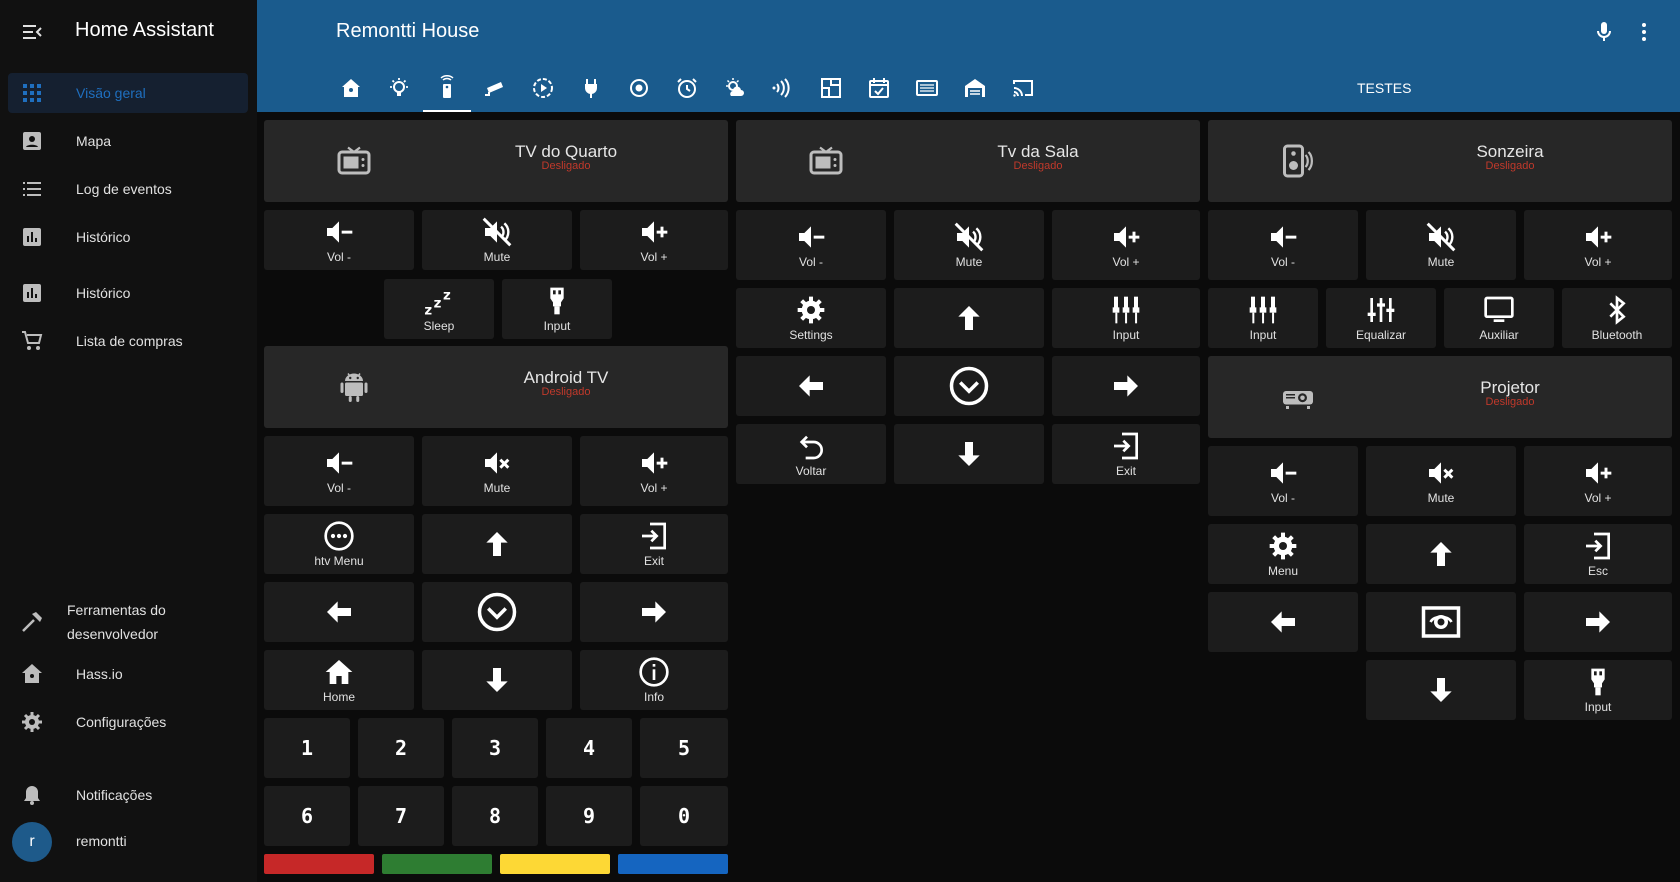 This screenshot has height=882, width=1680. Describe the element at coordinates (1384, 88) in the screenshot. I see `tab-testes: TESTES` at that location.